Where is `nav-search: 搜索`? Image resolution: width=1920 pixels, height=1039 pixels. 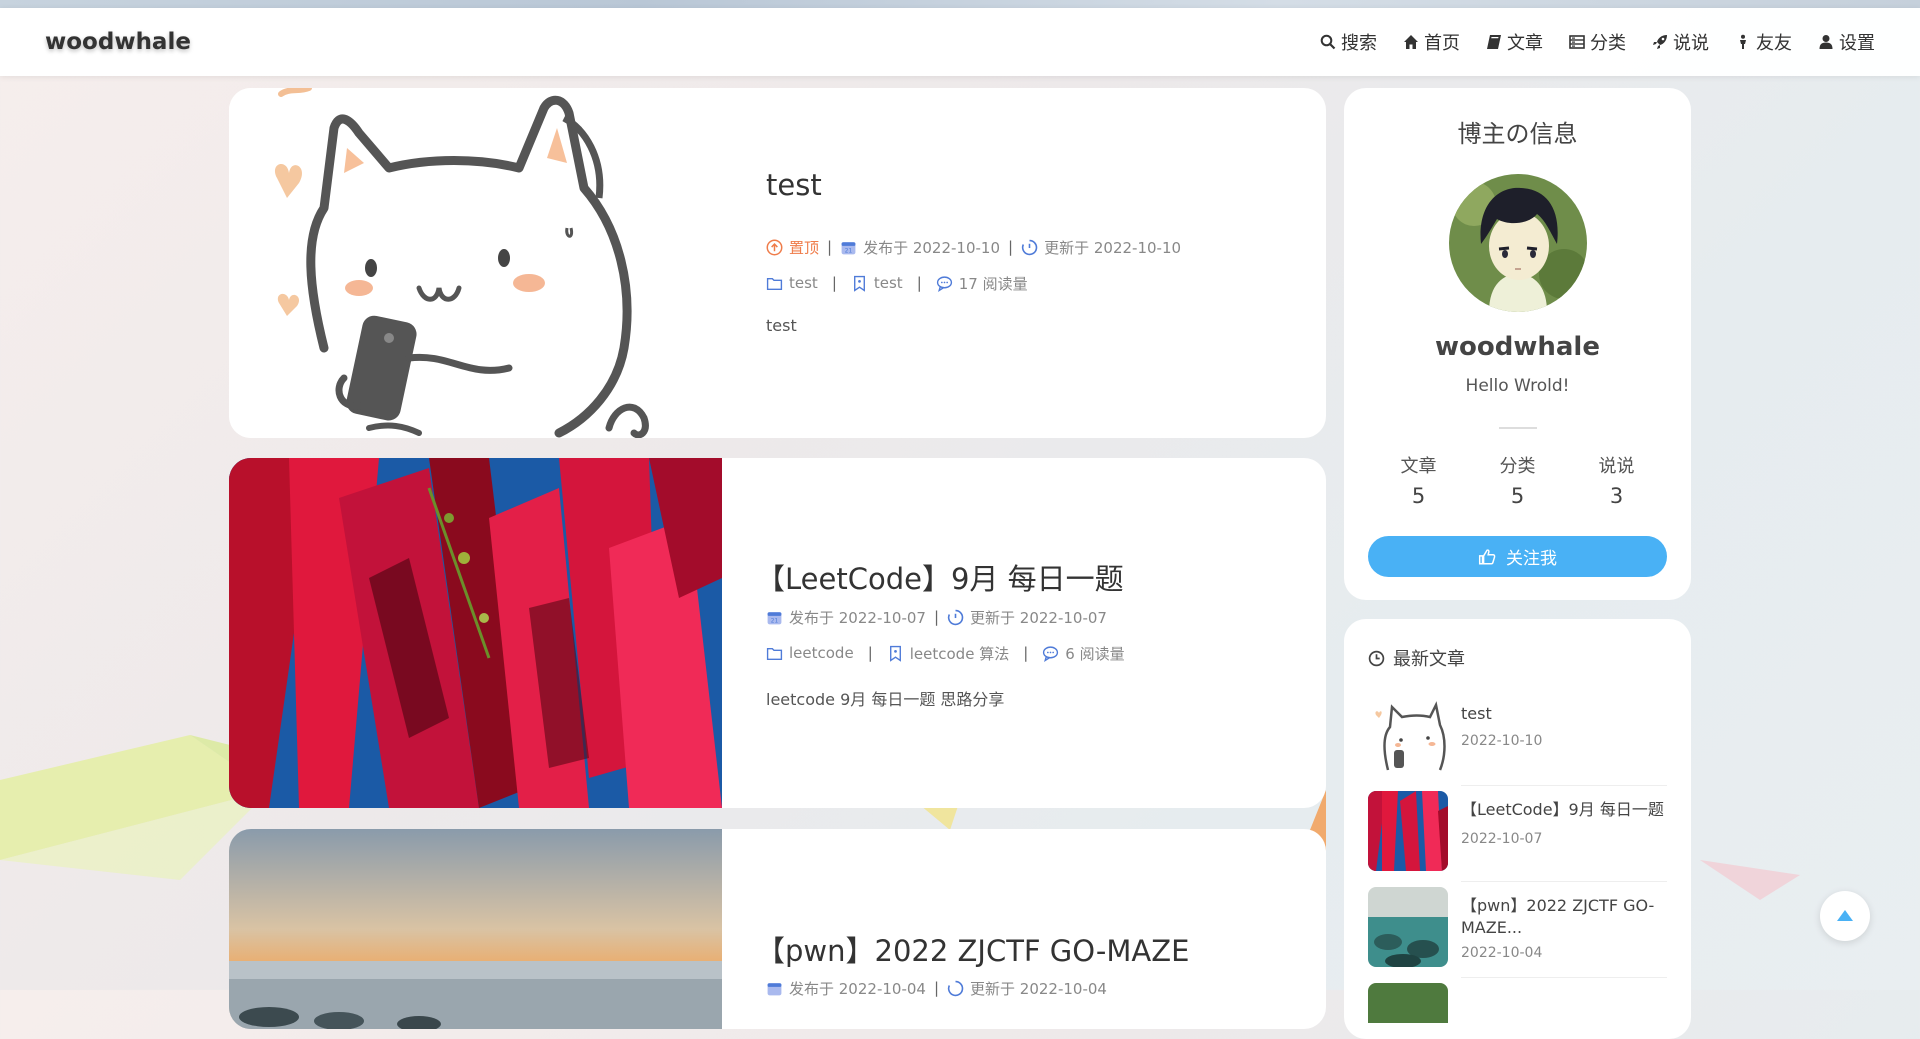
nav-search: 搜索 is located at coordinates (1348, 42).